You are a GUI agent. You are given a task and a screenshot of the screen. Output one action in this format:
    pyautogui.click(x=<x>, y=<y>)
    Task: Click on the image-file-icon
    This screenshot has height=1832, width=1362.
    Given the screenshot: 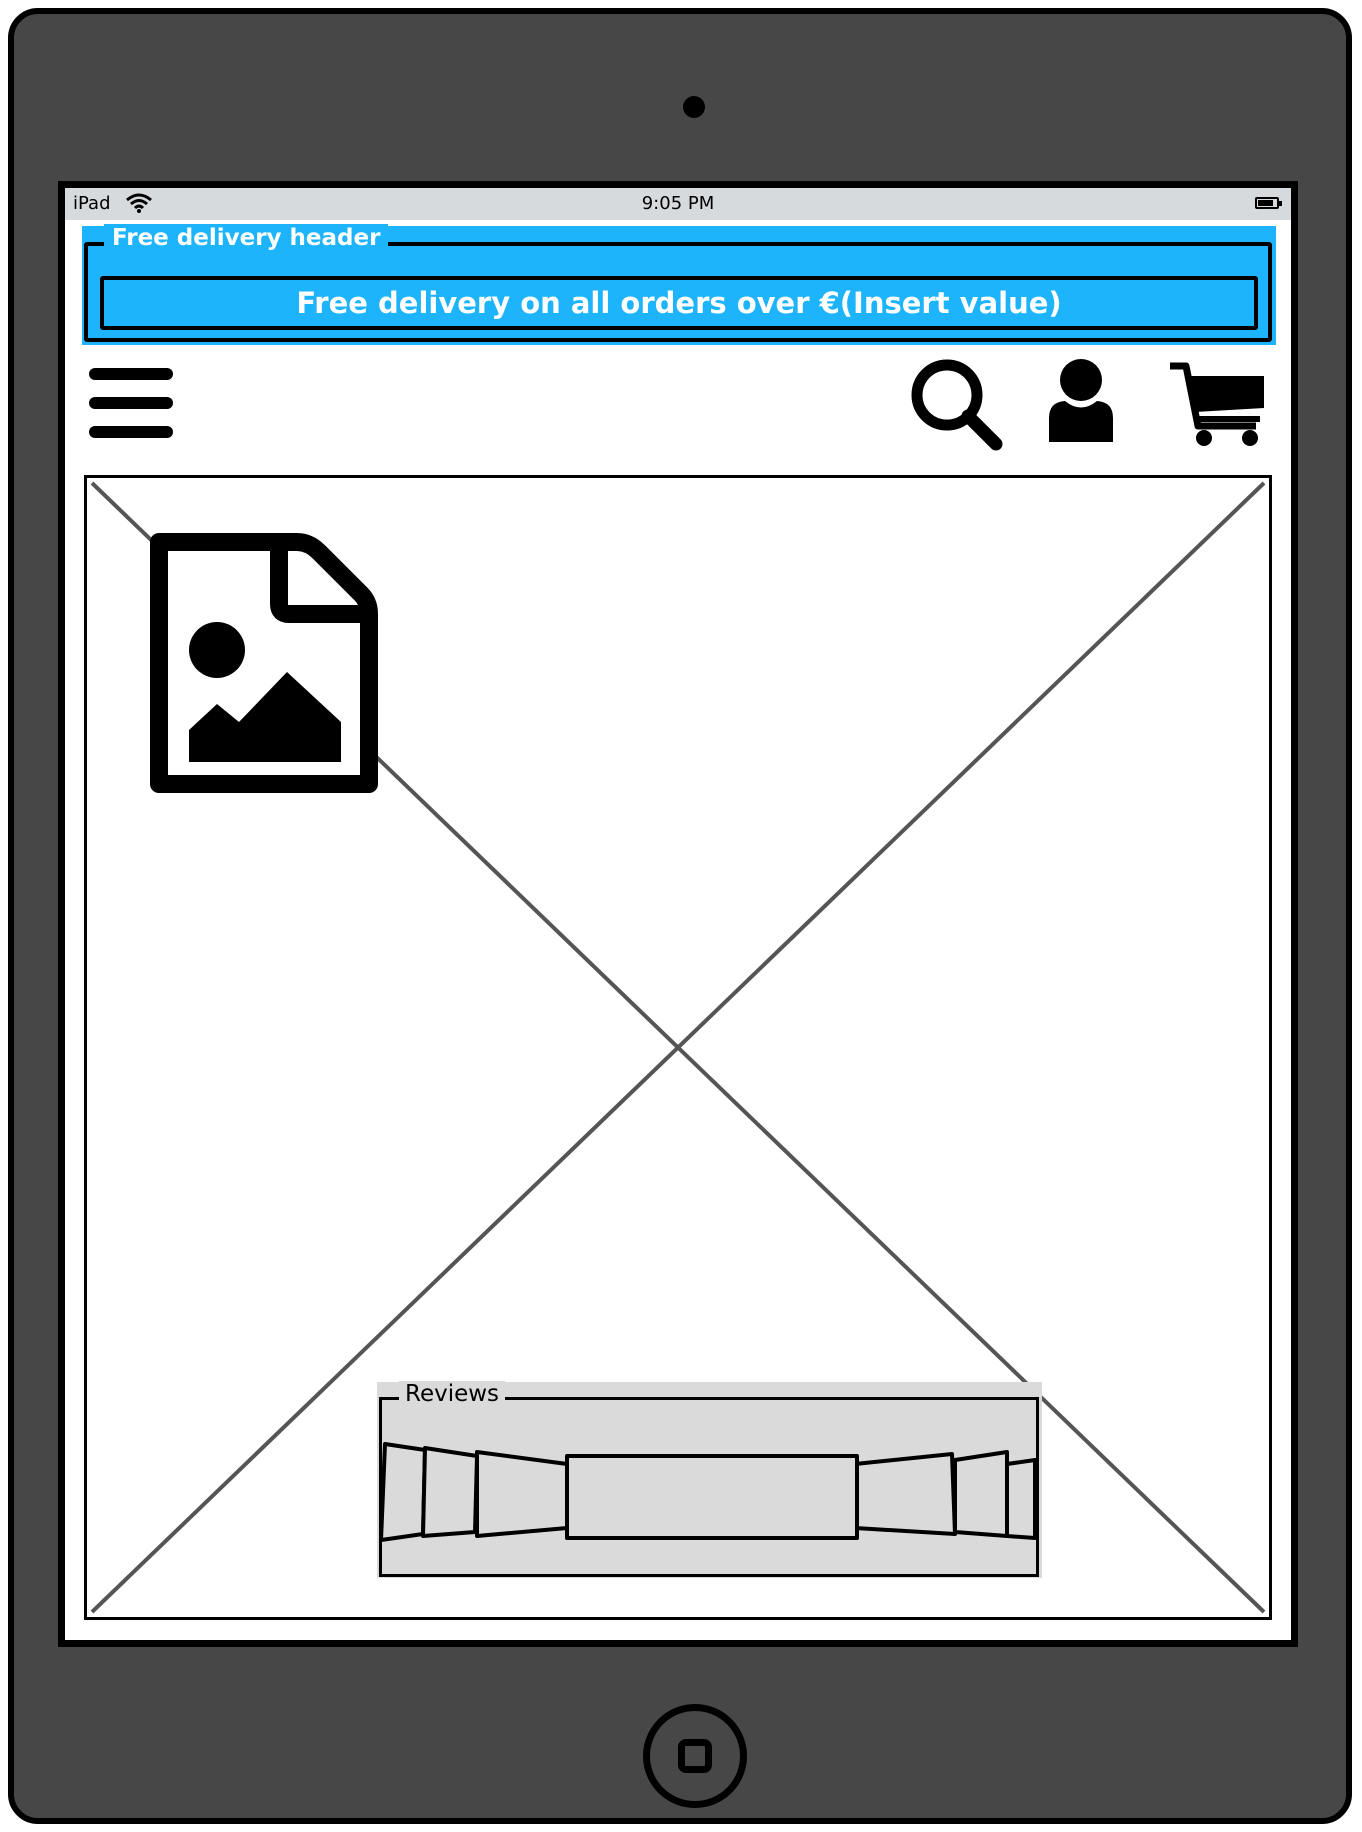 What is the action you would take?
    pyautogui.click(x=264, y=663)
    